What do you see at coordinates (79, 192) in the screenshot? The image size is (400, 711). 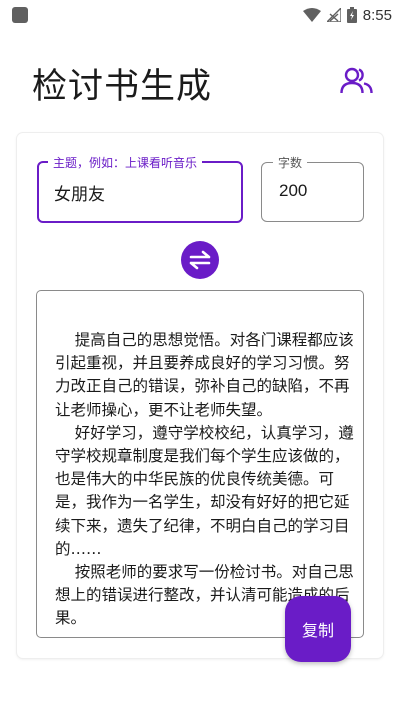 I see `topic-input-value: 女朋友` at bounding box center [79, 192].